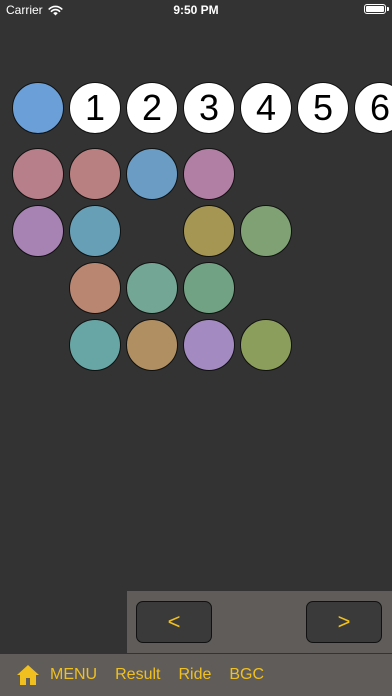 This screenshot has width=392, height=696. Describe the element at coordinates (373, 108) in the screenshot. I see `number-circle: 6` at that location.